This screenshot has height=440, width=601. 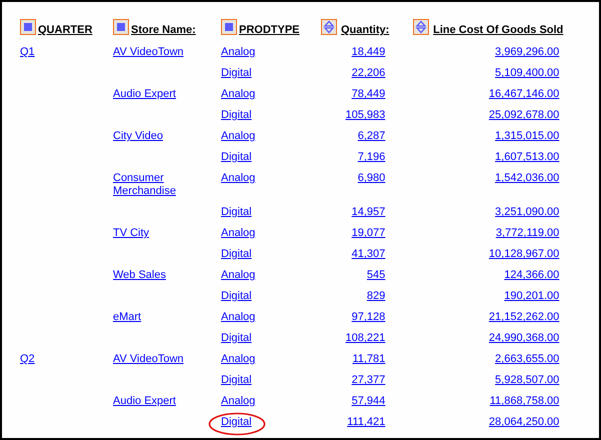 I want to click on table-link: 7,196, so click(x=372, y=157).